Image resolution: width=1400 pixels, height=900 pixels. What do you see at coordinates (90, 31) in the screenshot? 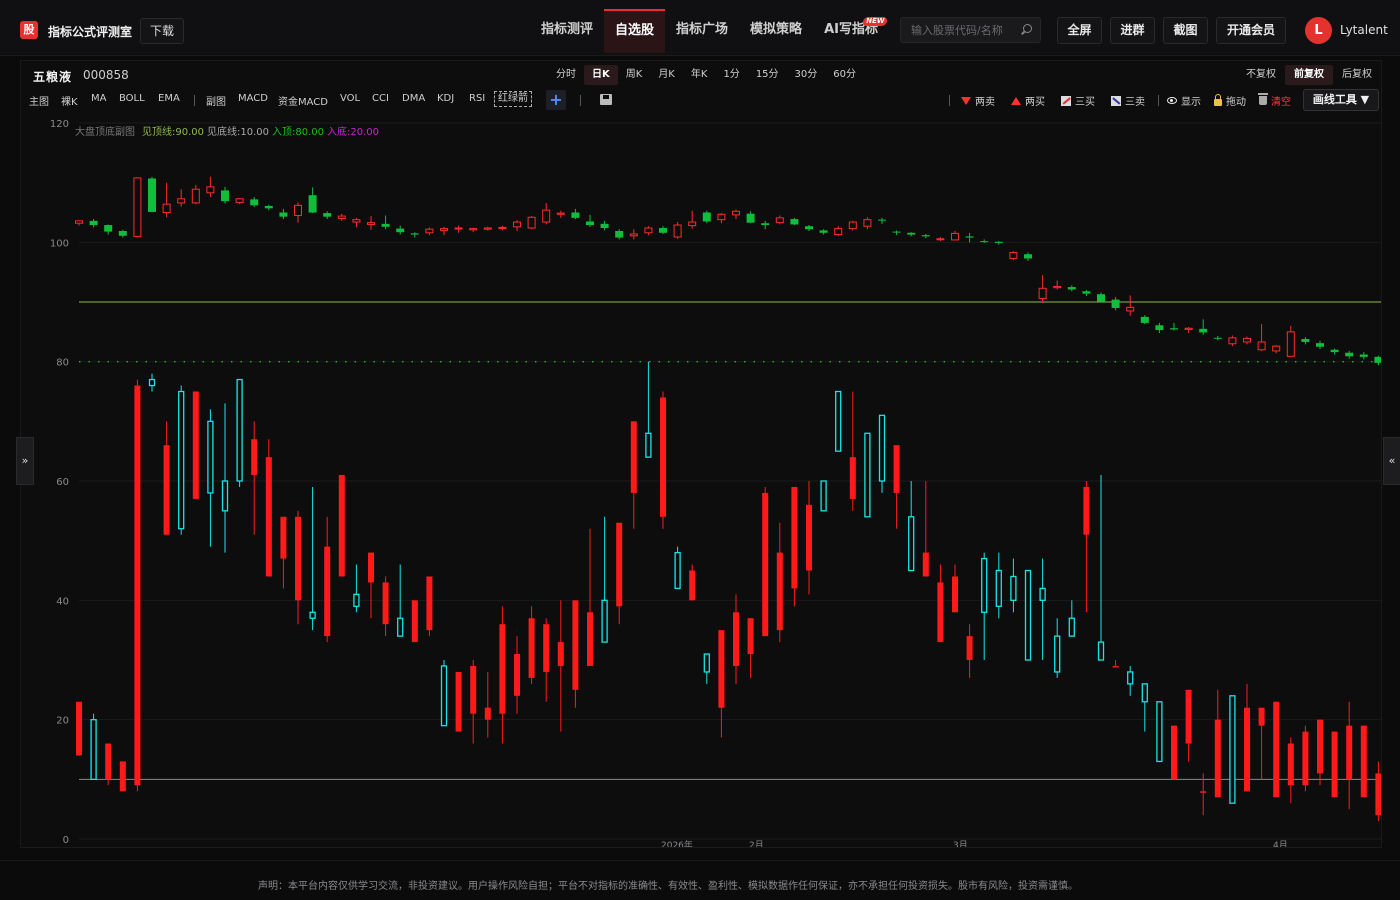
I see `app-title: 指标公式评测室` at bounding box center [90, 31].